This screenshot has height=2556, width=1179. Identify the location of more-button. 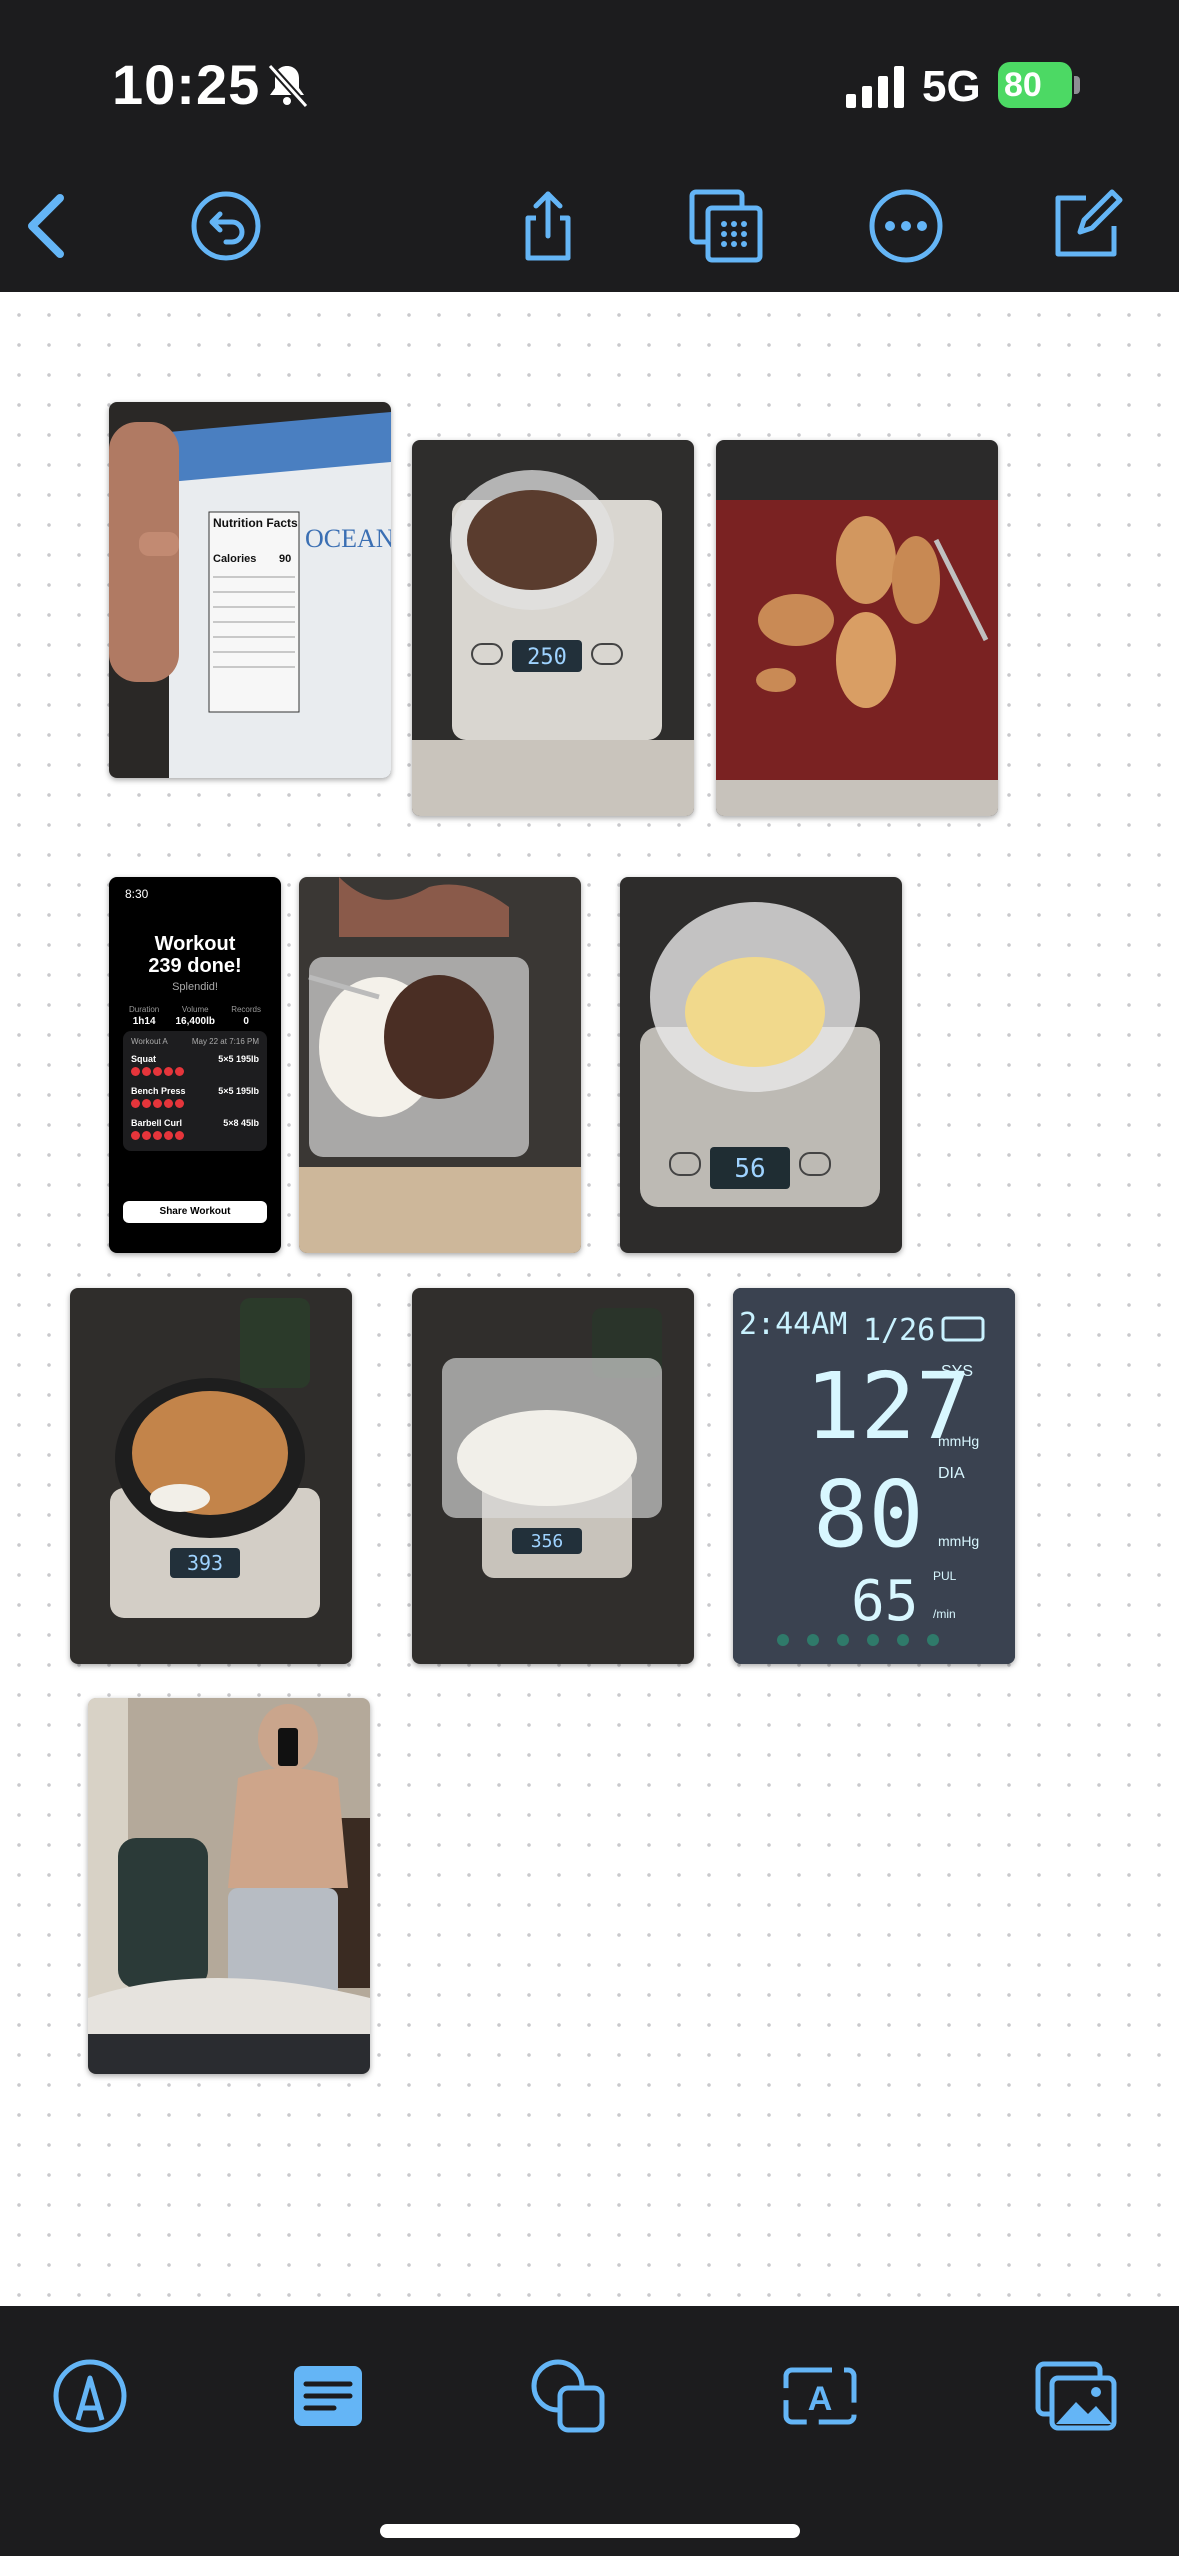
(906, 226).